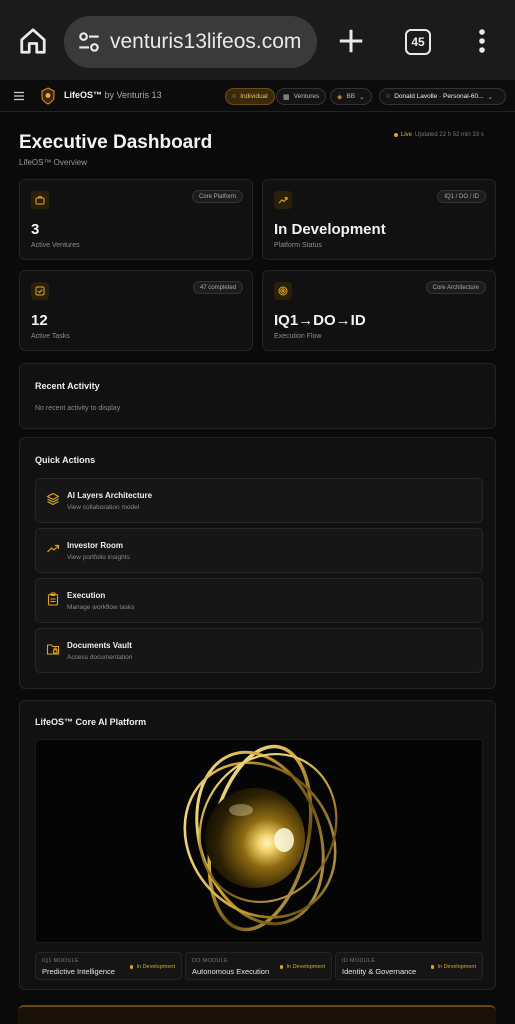  I want to click on module-kicker: IQ1 MODULE, so click(60, 961).